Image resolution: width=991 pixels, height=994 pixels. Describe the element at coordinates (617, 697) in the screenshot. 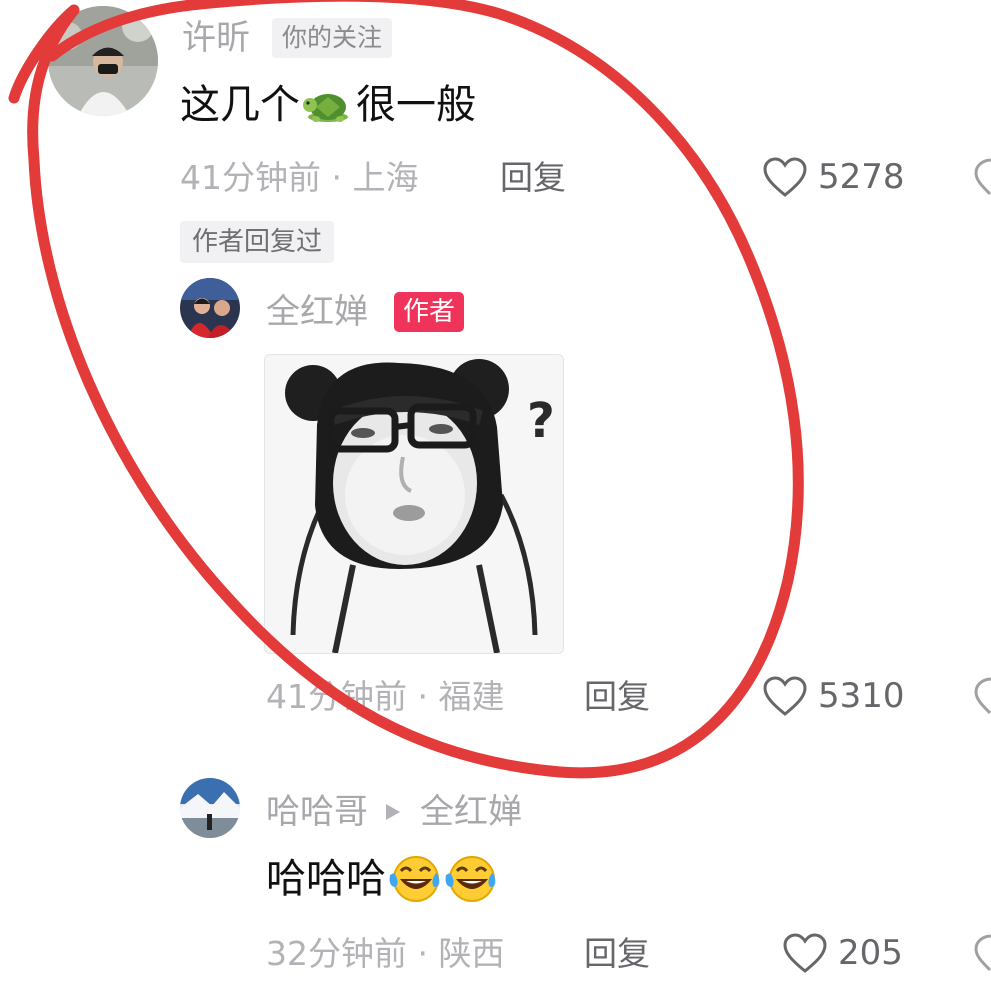

I see `reply-button-2: 回复` at that location.